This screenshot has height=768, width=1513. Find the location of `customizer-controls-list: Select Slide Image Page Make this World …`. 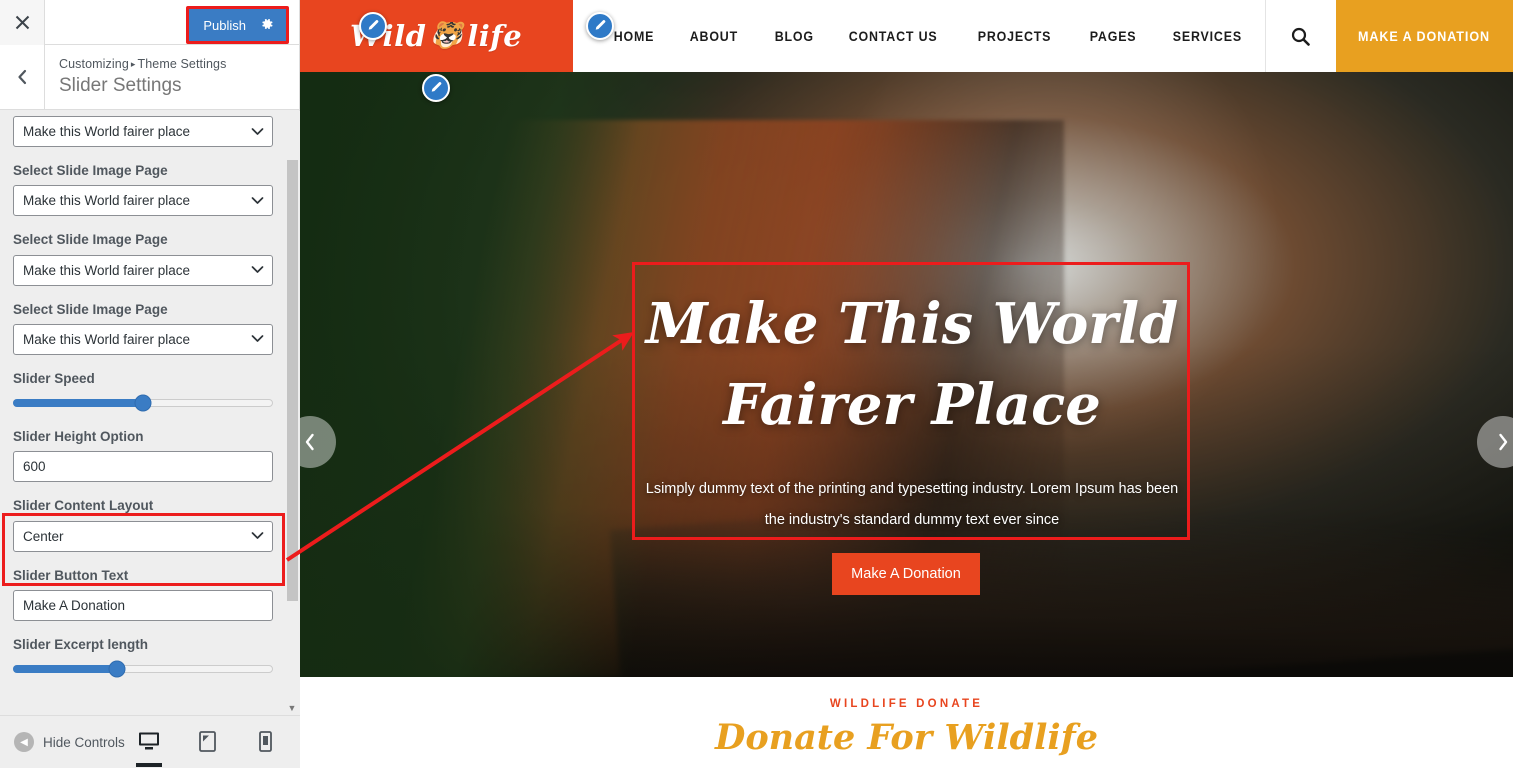

customizer-controls-list: Select Slide Image Page Make this World … is located at coordinates (143, 412).